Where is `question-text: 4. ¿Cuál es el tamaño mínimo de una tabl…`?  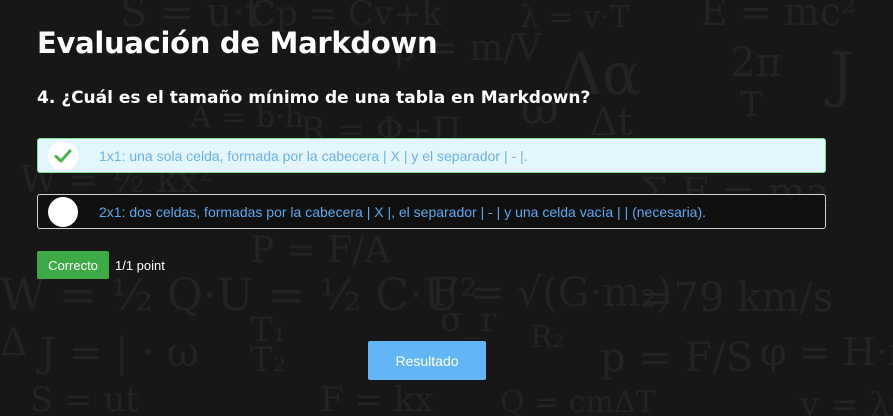 question-text: 4. ¿Cuál es el tamaño mínimo de una tabl… is located at coordinates (314, 98).